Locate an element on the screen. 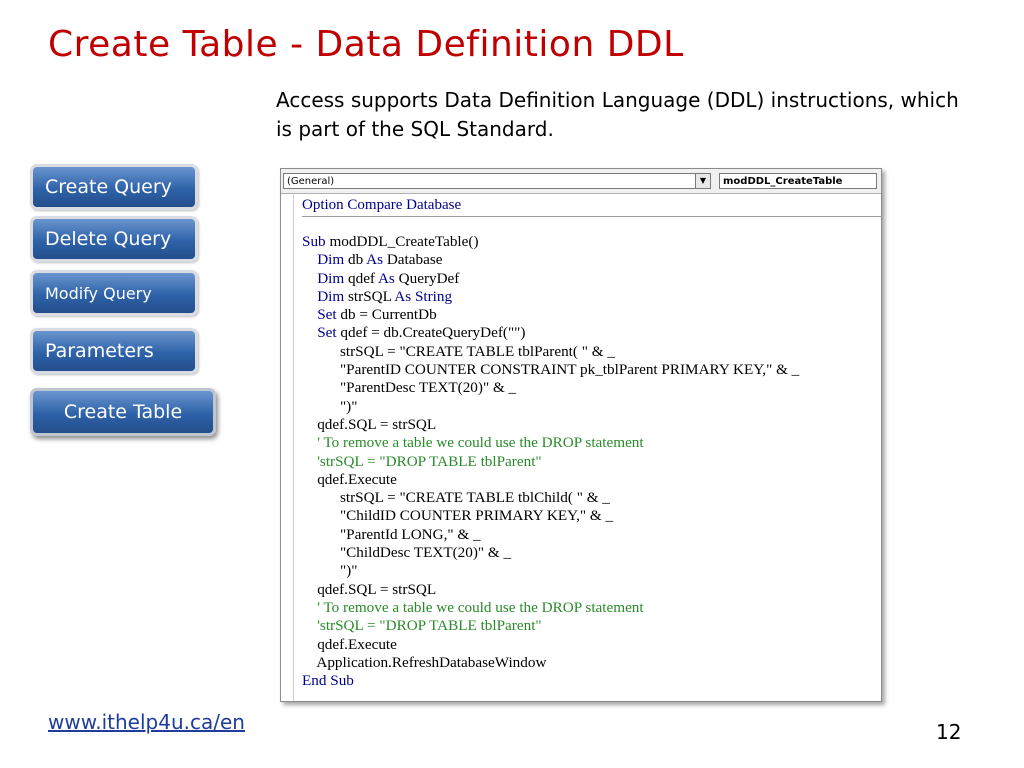 The width and height of the screenshot is (1024, 768). code-keyword: Sub is located at coordinates (316, 241).